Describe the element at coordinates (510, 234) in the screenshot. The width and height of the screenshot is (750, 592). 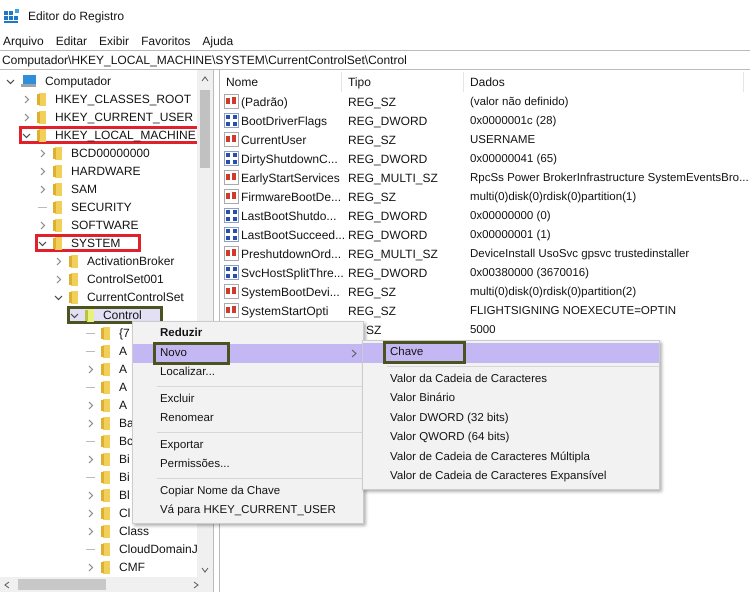
I see `table-cell: 0x00000001 (1)` at that location.